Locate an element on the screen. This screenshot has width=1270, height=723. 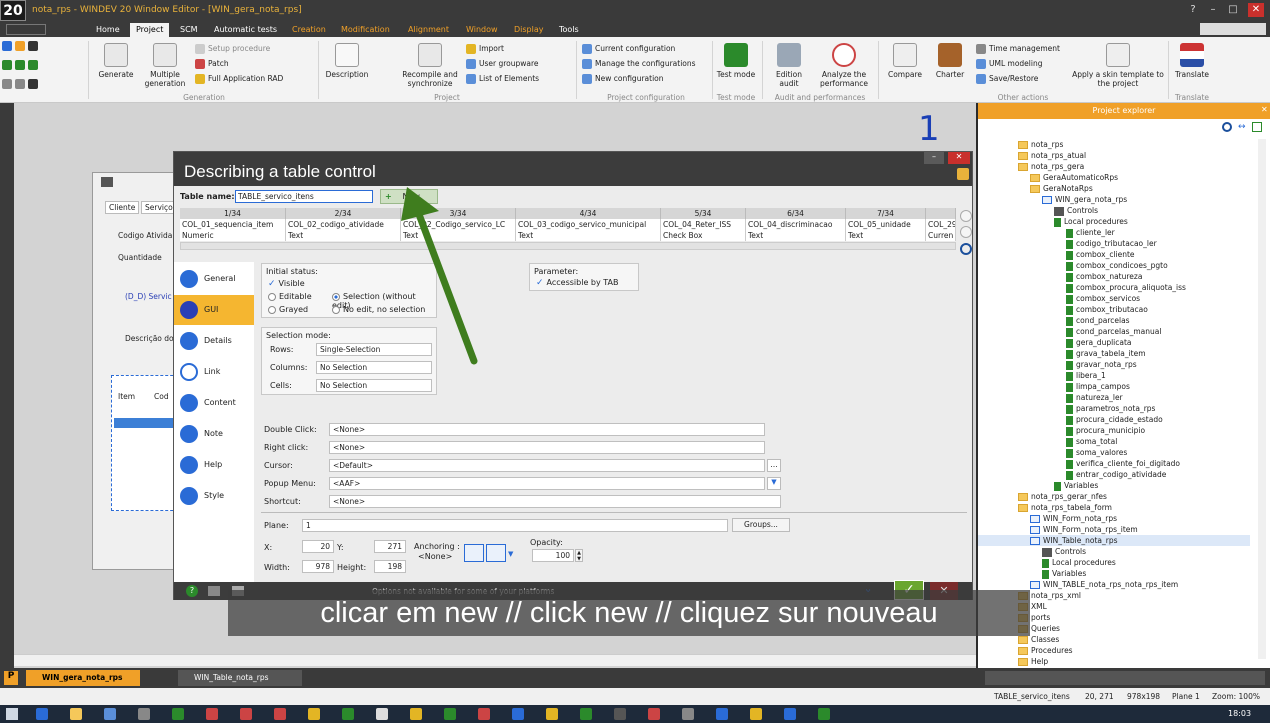
tab-scm: SCM is located at coordinates (189, 30).